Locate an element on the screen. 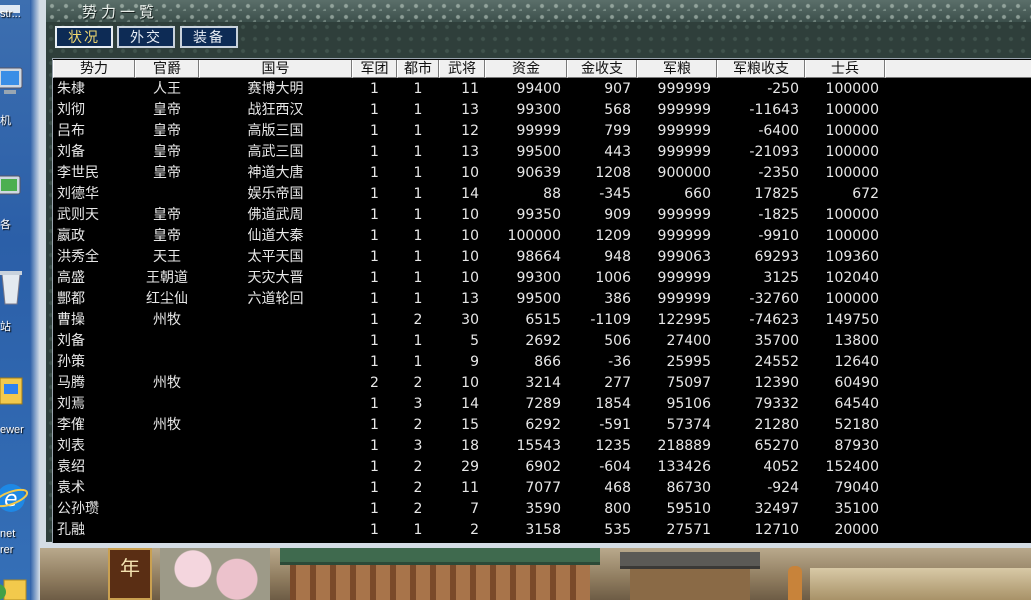 The height and width of the screenshot is (600, 1031). table-row: 刘焉 1 3 14 7289 1854 95106 79332 64540 is located at coordinates (542, 404).